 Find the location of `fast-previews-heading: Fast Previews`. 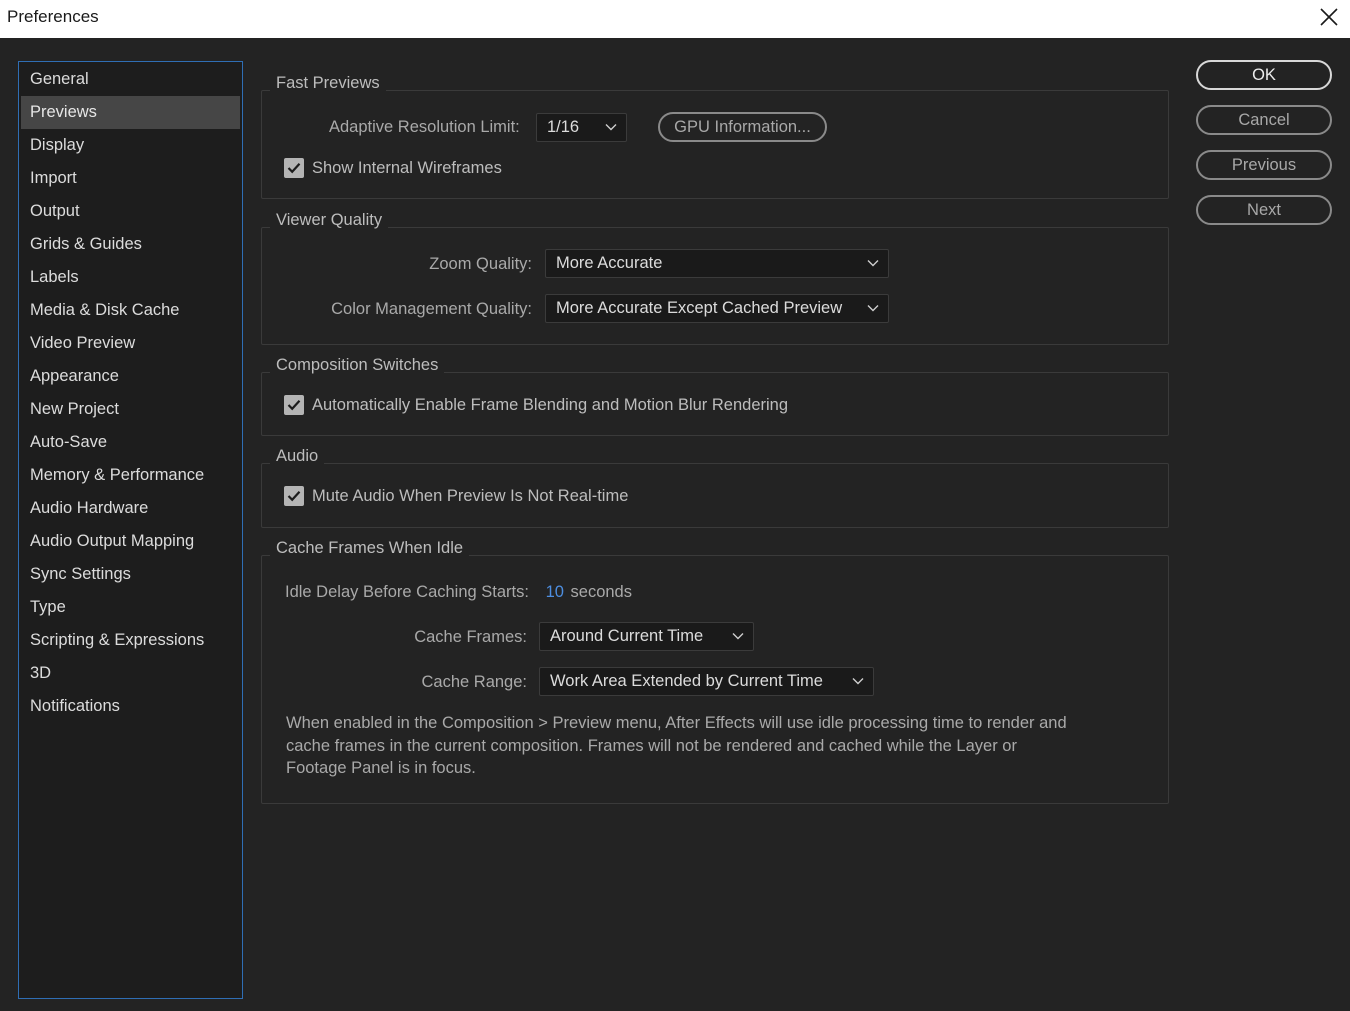

fast-previews-heading: Fast Previews is located at coordinates (328, 83).